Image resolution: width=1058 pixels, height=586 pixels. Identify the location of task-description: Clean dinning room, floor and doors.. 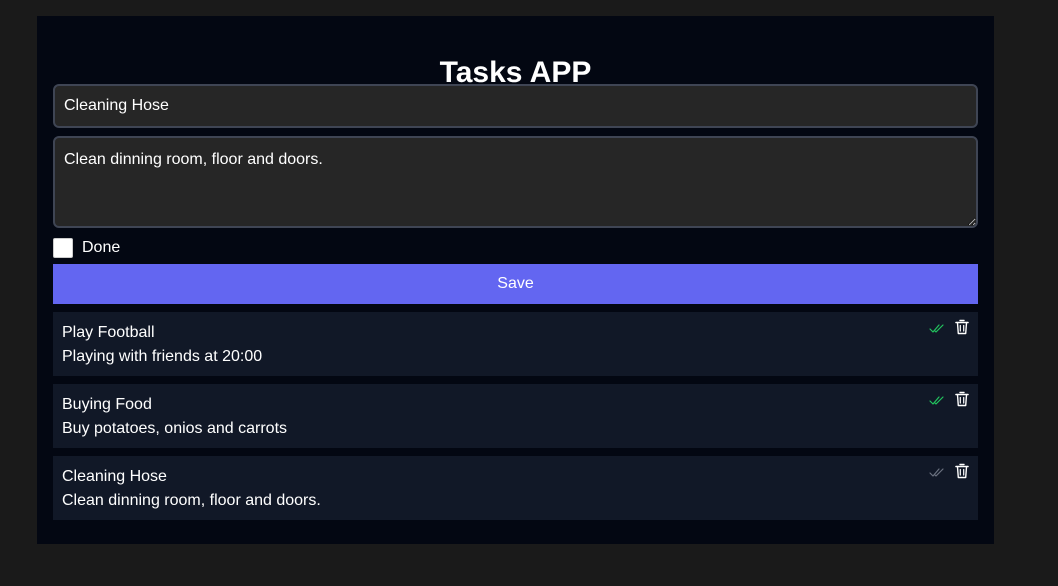
(191, 500).